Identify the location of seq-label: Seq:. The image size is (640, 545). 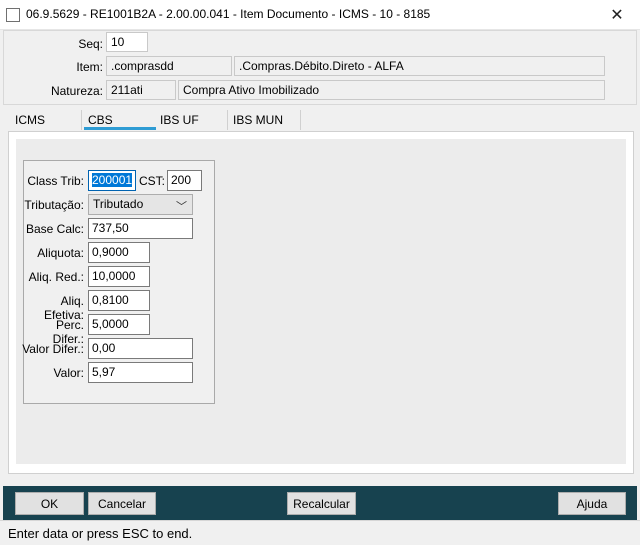
(90, 44).